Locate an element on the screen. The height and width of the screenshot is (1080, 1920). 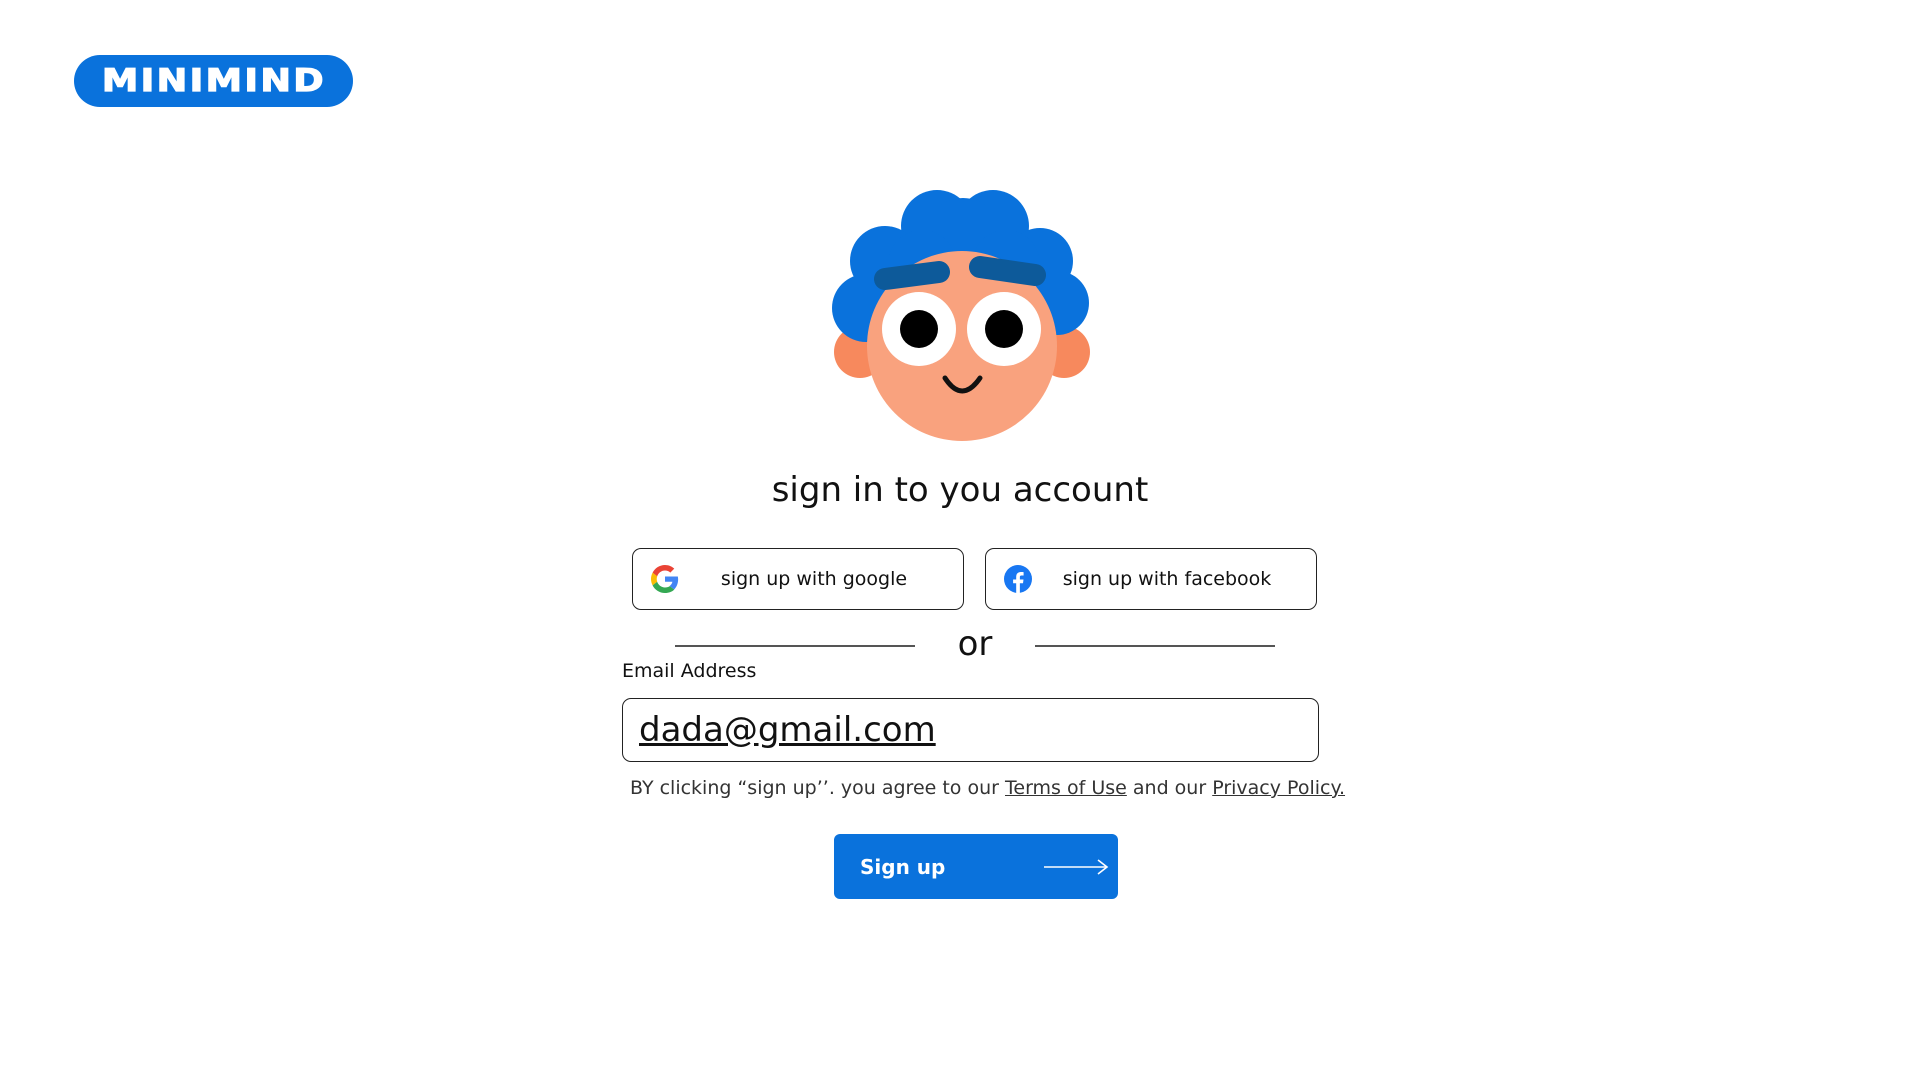
google-signup-button: sign up with google is located at coordinates (798, 579).